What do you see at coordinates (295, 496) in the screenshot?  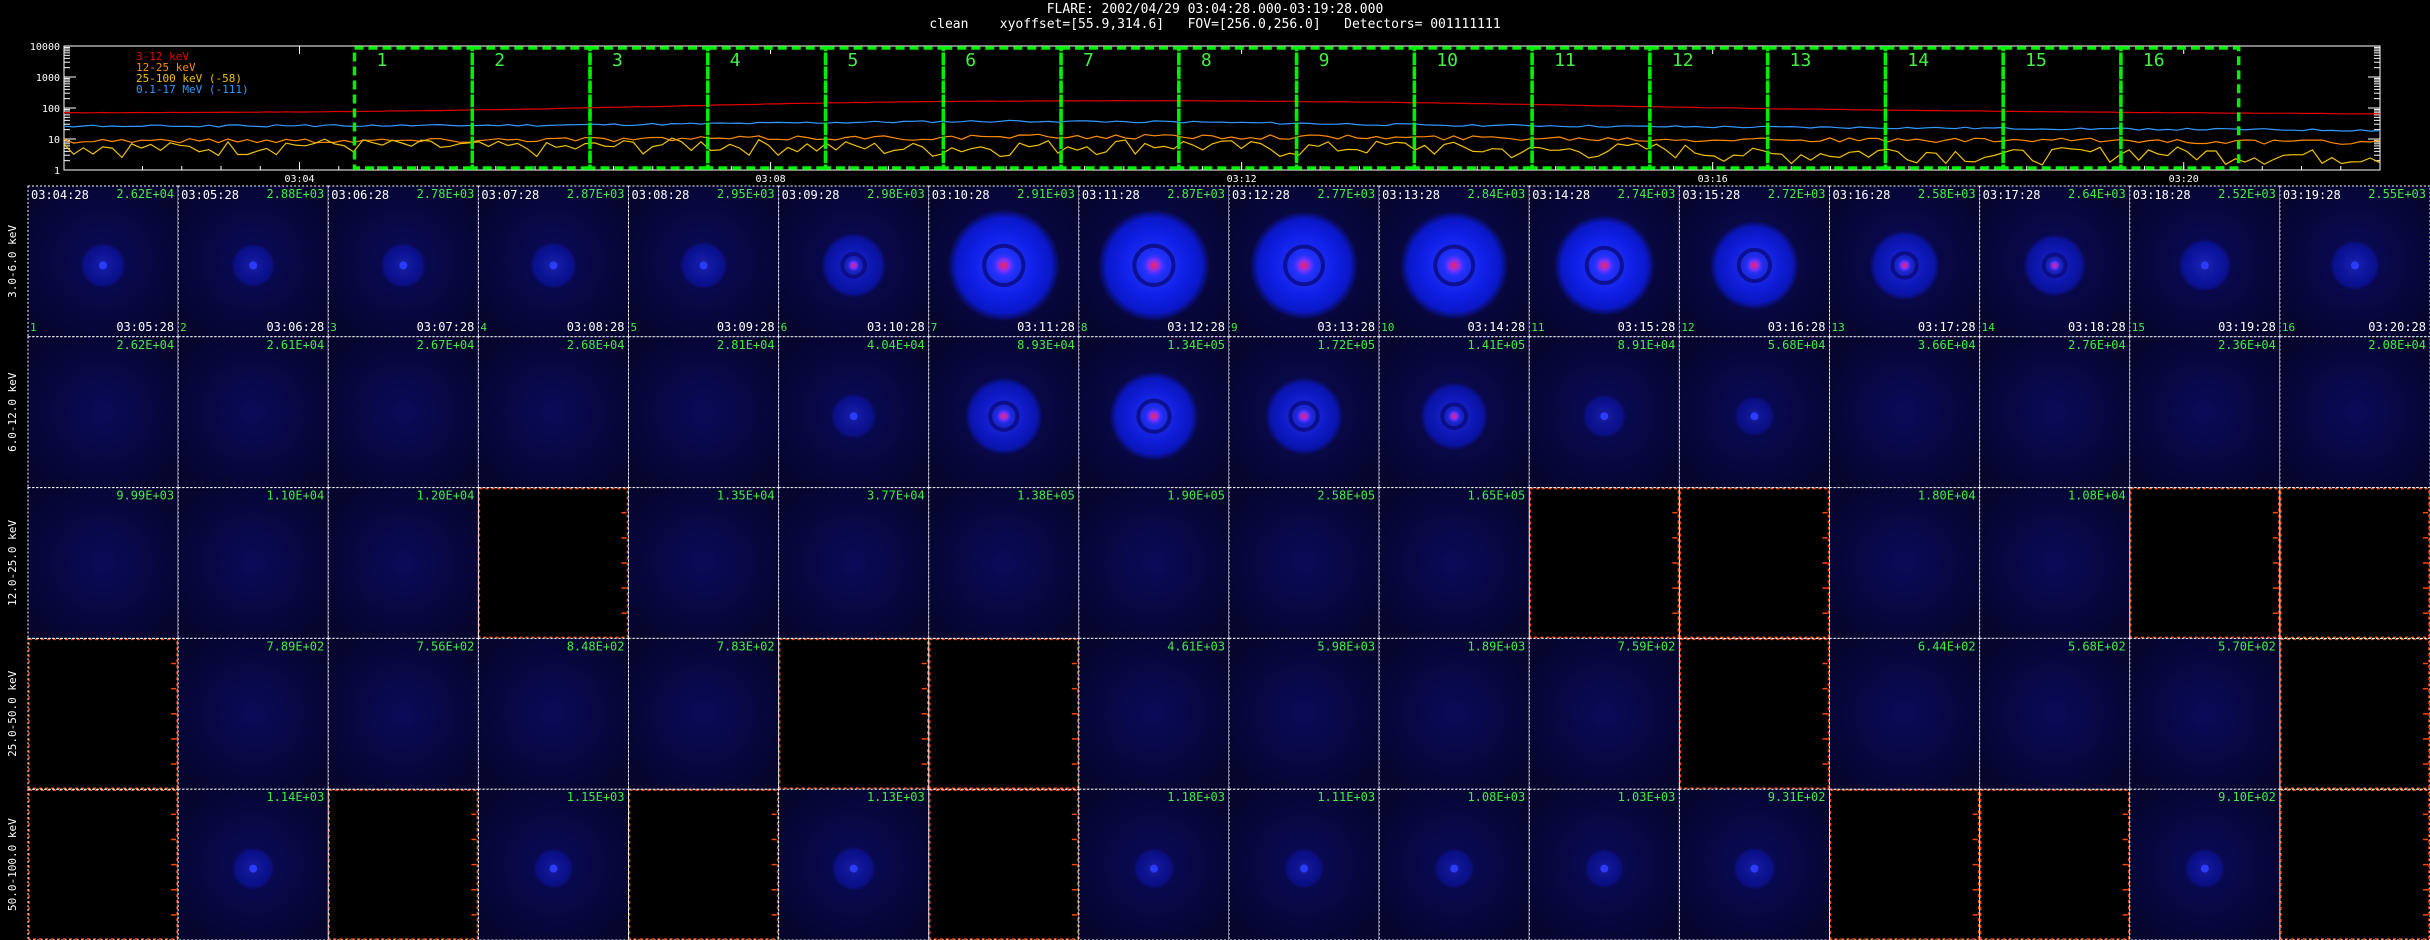 I see `peak-value-label: 1.10E+04` at bounding box center [295, 496].